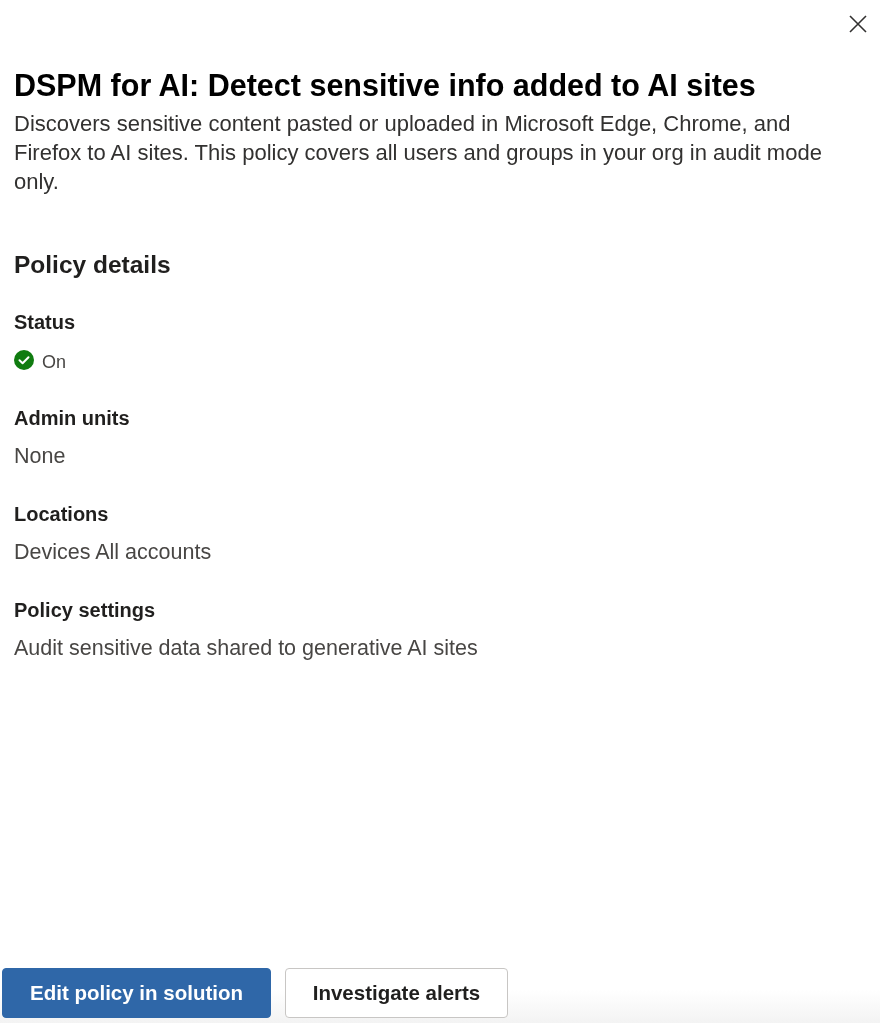 The height and width of the screenshot is (1023, 880). Describe the element at coordinates (113, 552) in the screenshot. I see `detail-value: Devices All accounts` at that location.